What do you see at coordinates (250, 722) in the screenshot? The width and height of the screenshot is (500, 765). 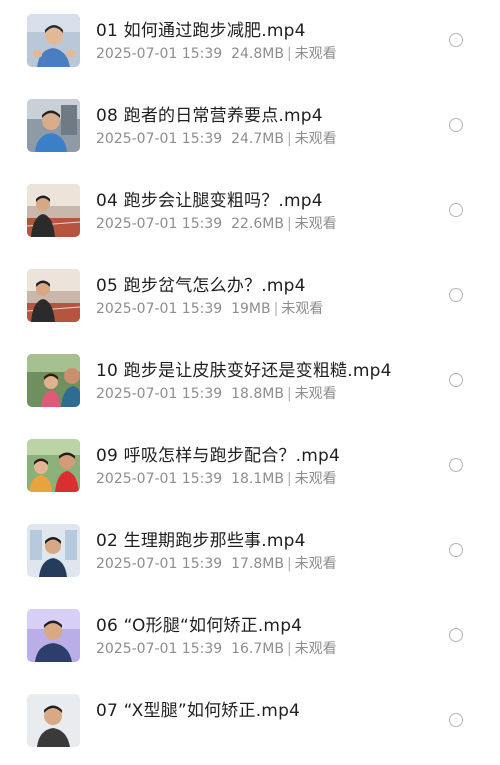 I see `list-item: 07 “X型腿”如何矫正.mp4` at bounding box center [250, 722].